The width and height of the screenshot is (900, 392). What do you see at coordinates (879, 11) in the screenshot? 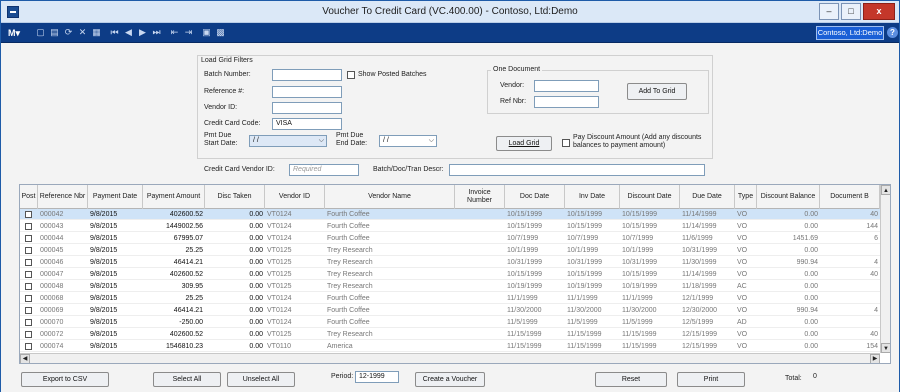
I see `close-button: x` at bounding box center [879, 11].